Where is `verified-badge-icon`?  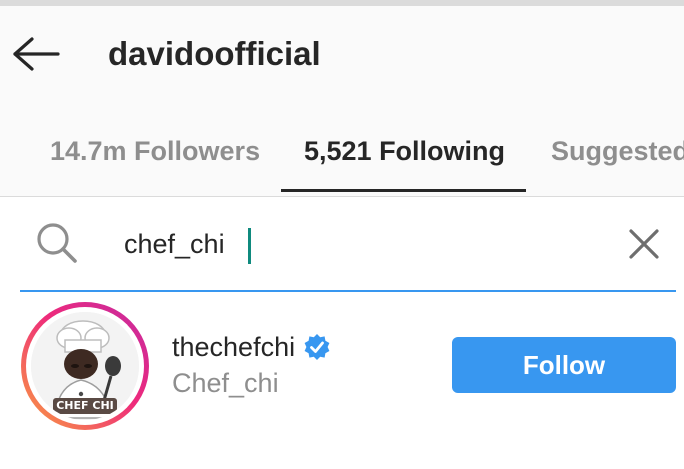
verified-badge-icon is located at coordinates (317, 347).